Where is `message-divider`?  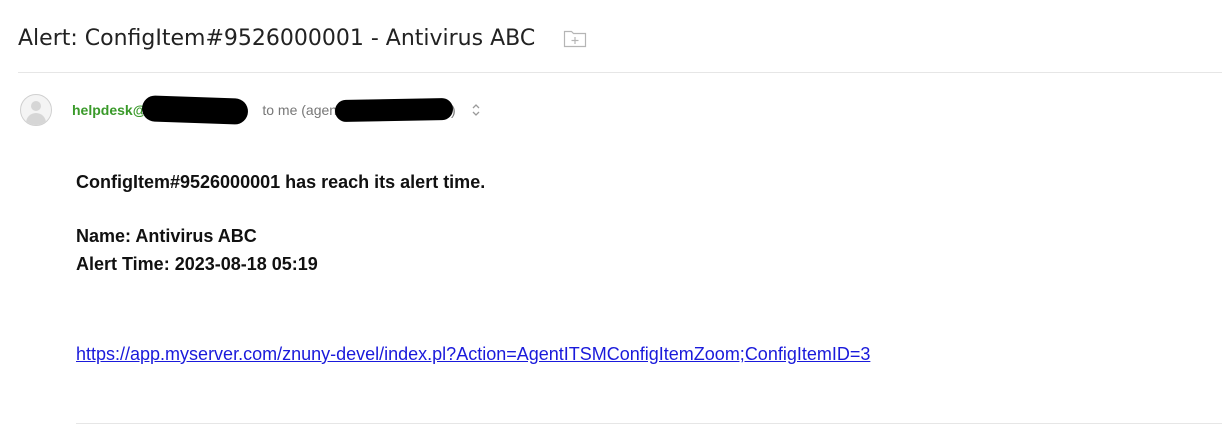 message-divider is located at coordinates (649, 423).